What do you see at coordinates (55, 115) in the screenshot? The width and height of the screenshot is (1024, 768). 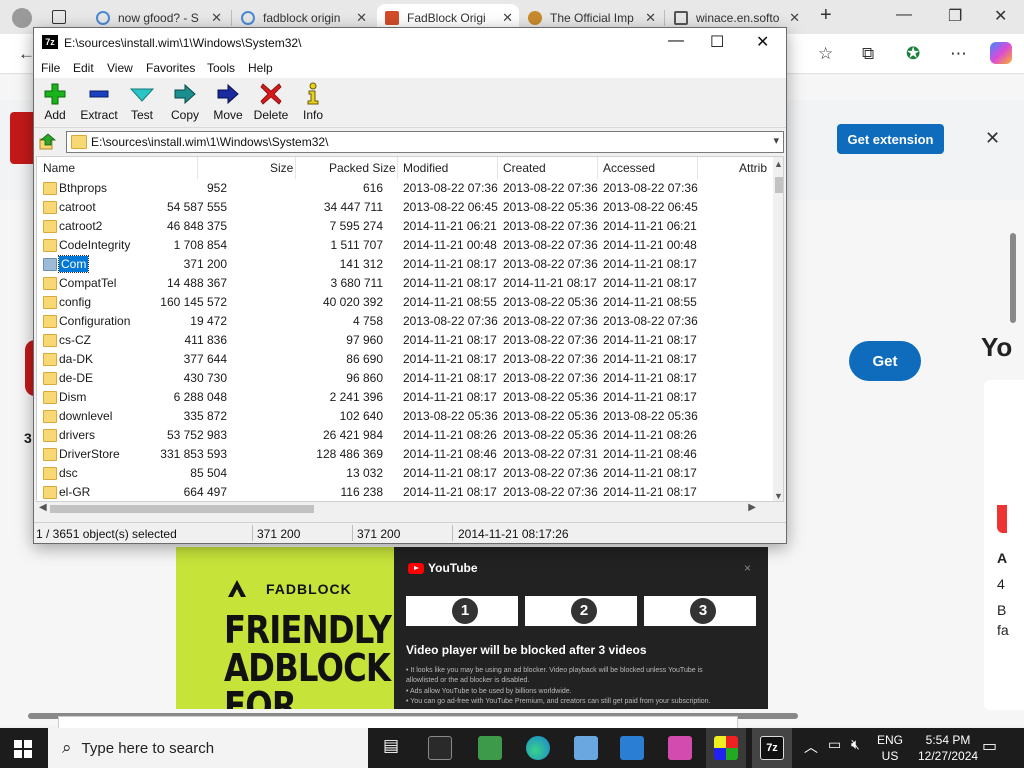 I see `add-label: Add` at bounding box center [55, 115].